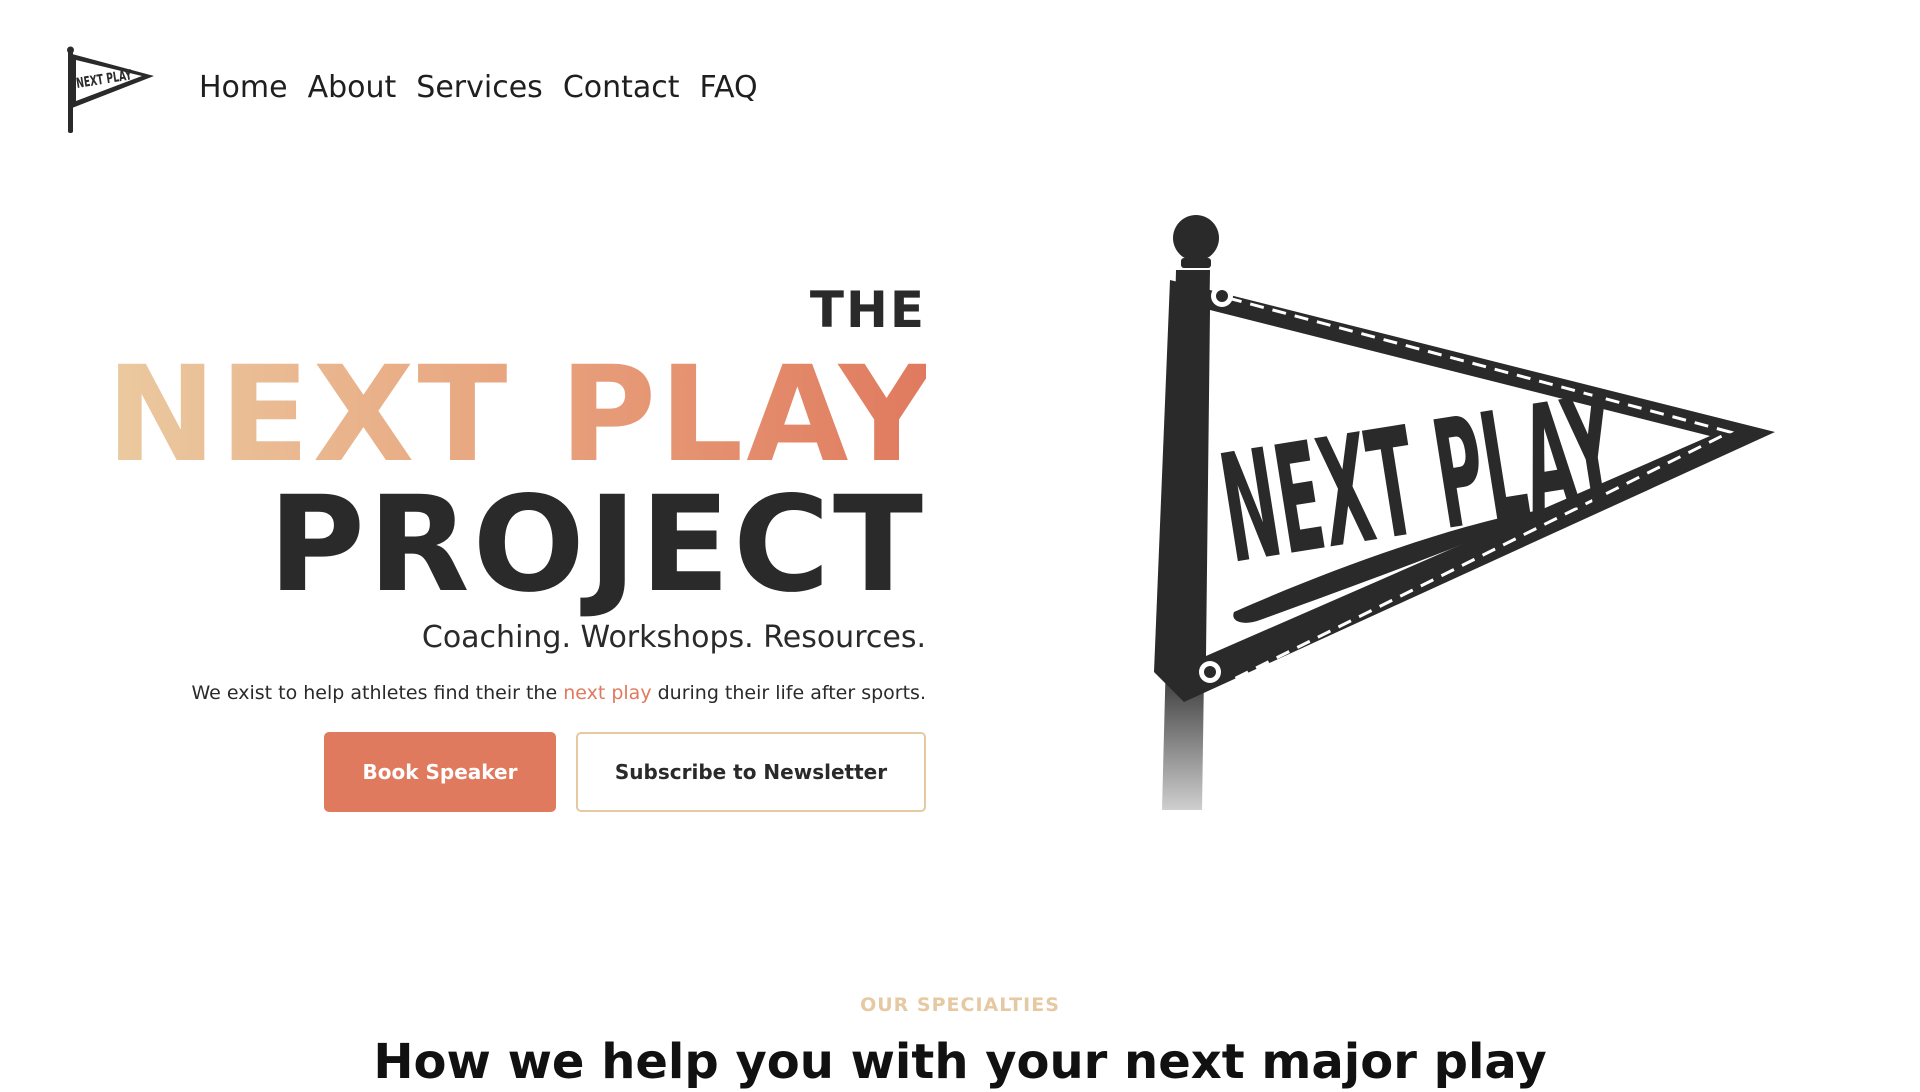  I want to click on hero-headline-next-play: NEXT PLAY, so click(522, 415).